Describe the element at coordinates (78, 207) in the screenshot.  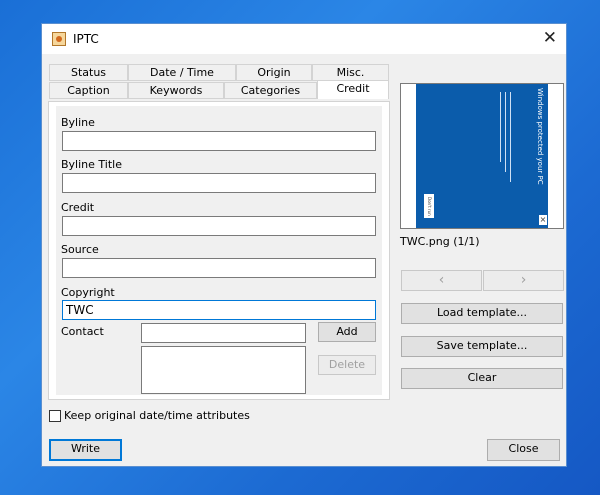
I see `credit-label: Credit` at that location.